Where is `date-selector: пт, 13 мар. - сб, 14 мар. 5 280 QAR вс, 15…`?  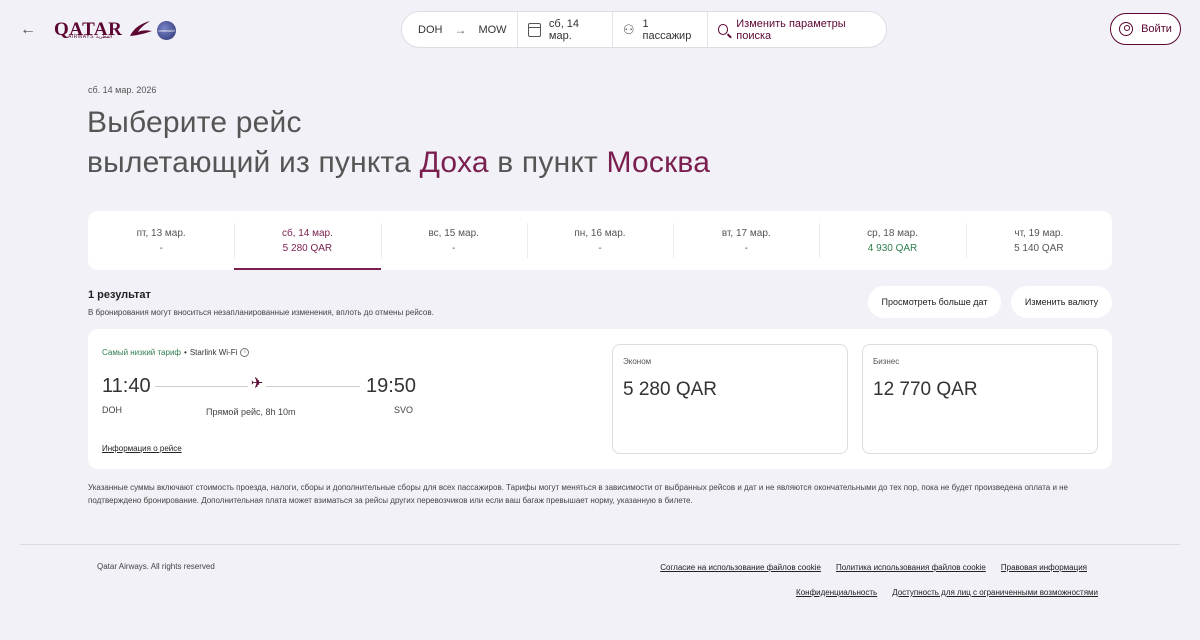 date-selector: пт, 13 мар. - сб, 14 мар. 5 280 QAR вс, 15… is located at coordinates (600, 240).